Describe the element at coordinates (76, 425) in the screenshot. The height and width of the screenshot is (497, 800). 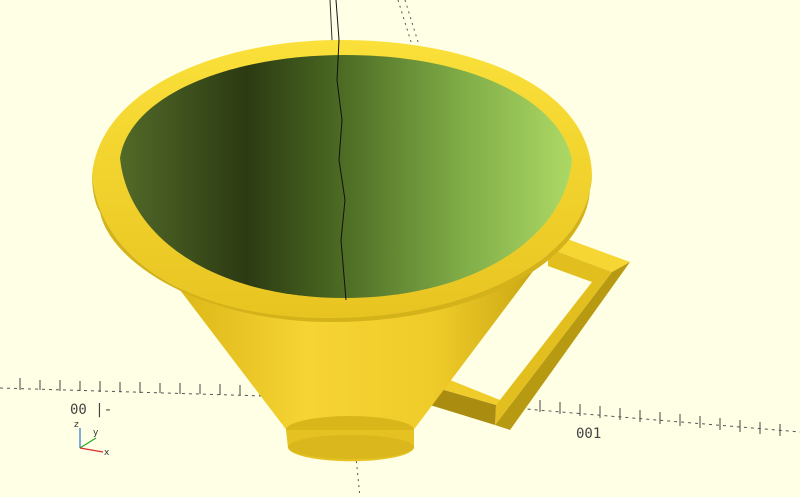
I see `gizmo-z-label: z` at that location.